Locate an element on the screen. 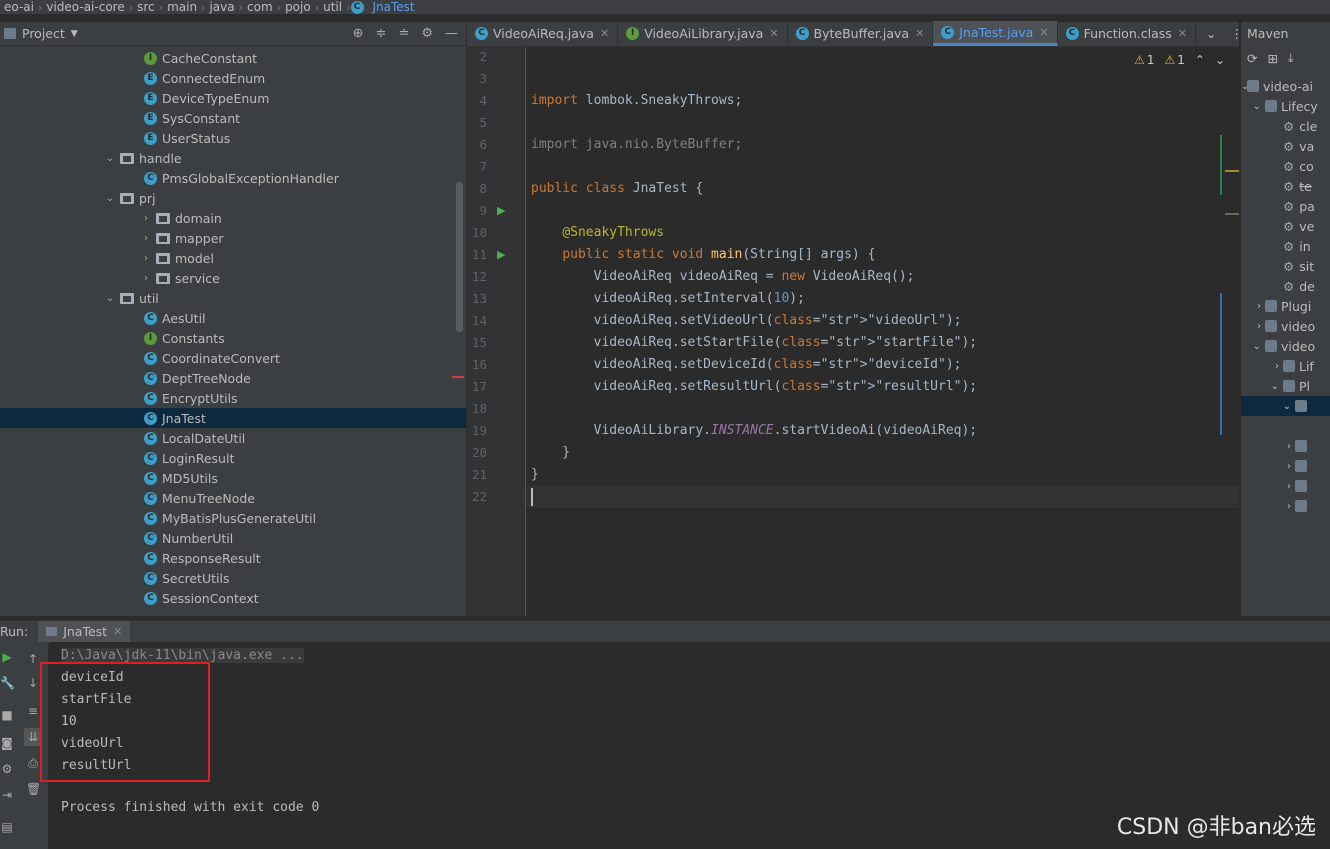  next-highlight-icon: ⌄ is located at coordinates (1220, 60).